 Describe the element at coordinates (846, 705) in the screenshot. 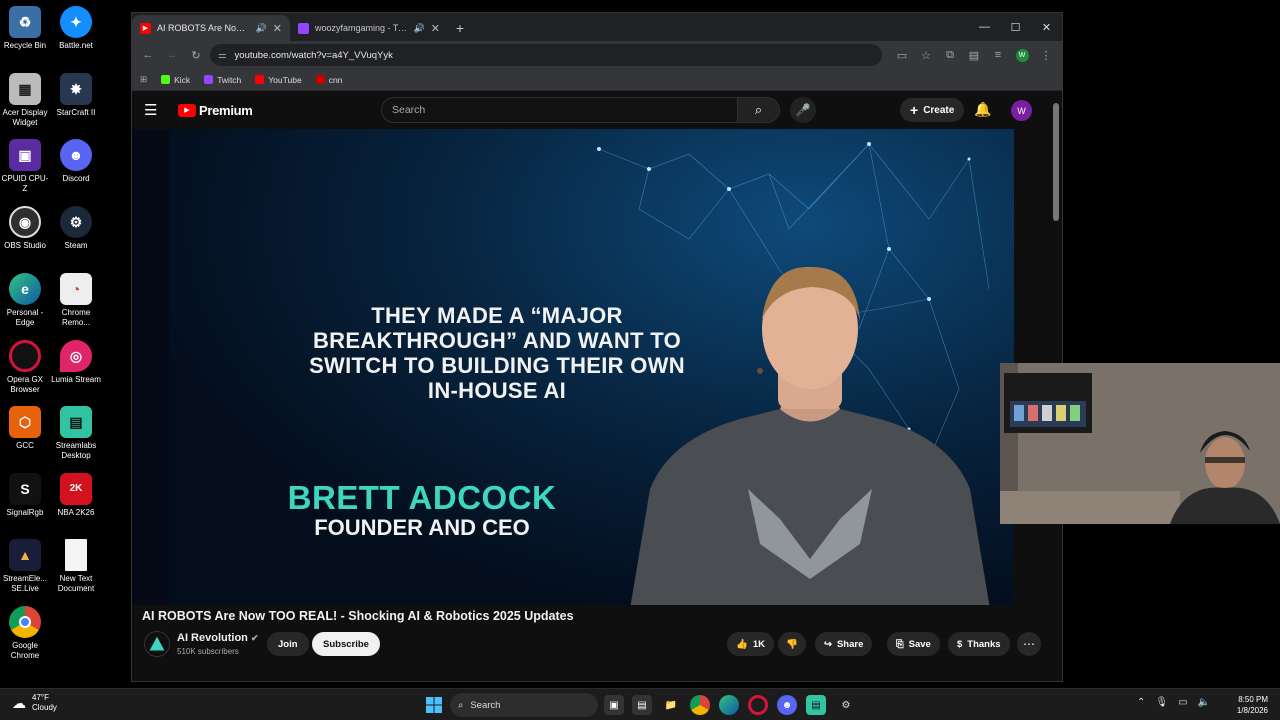

I see `settings-gear-icon: ⚙` at that location.